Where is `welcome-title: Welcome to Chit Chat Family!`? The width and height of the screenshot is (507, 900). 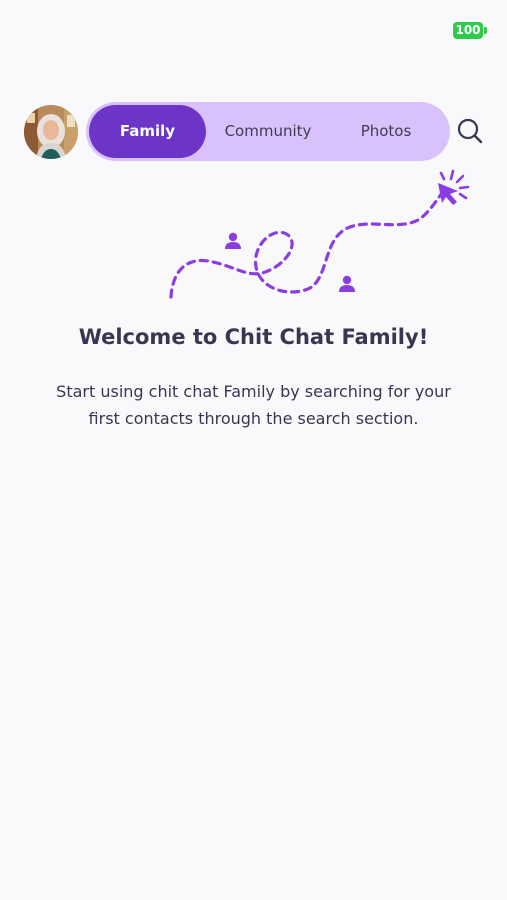 welcome-title: Welcome to Chit Chat Family! is located at coordinates (253, 337).